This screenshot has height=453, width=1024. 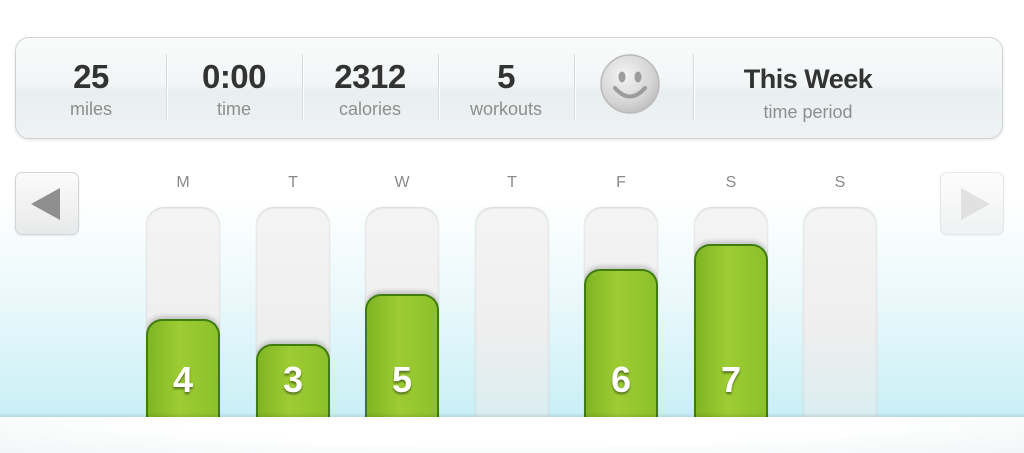 What do you see at coordinates (506, 76) in the screenshot?
I see `workouts-value: 5` at bounding box center [506, 76].